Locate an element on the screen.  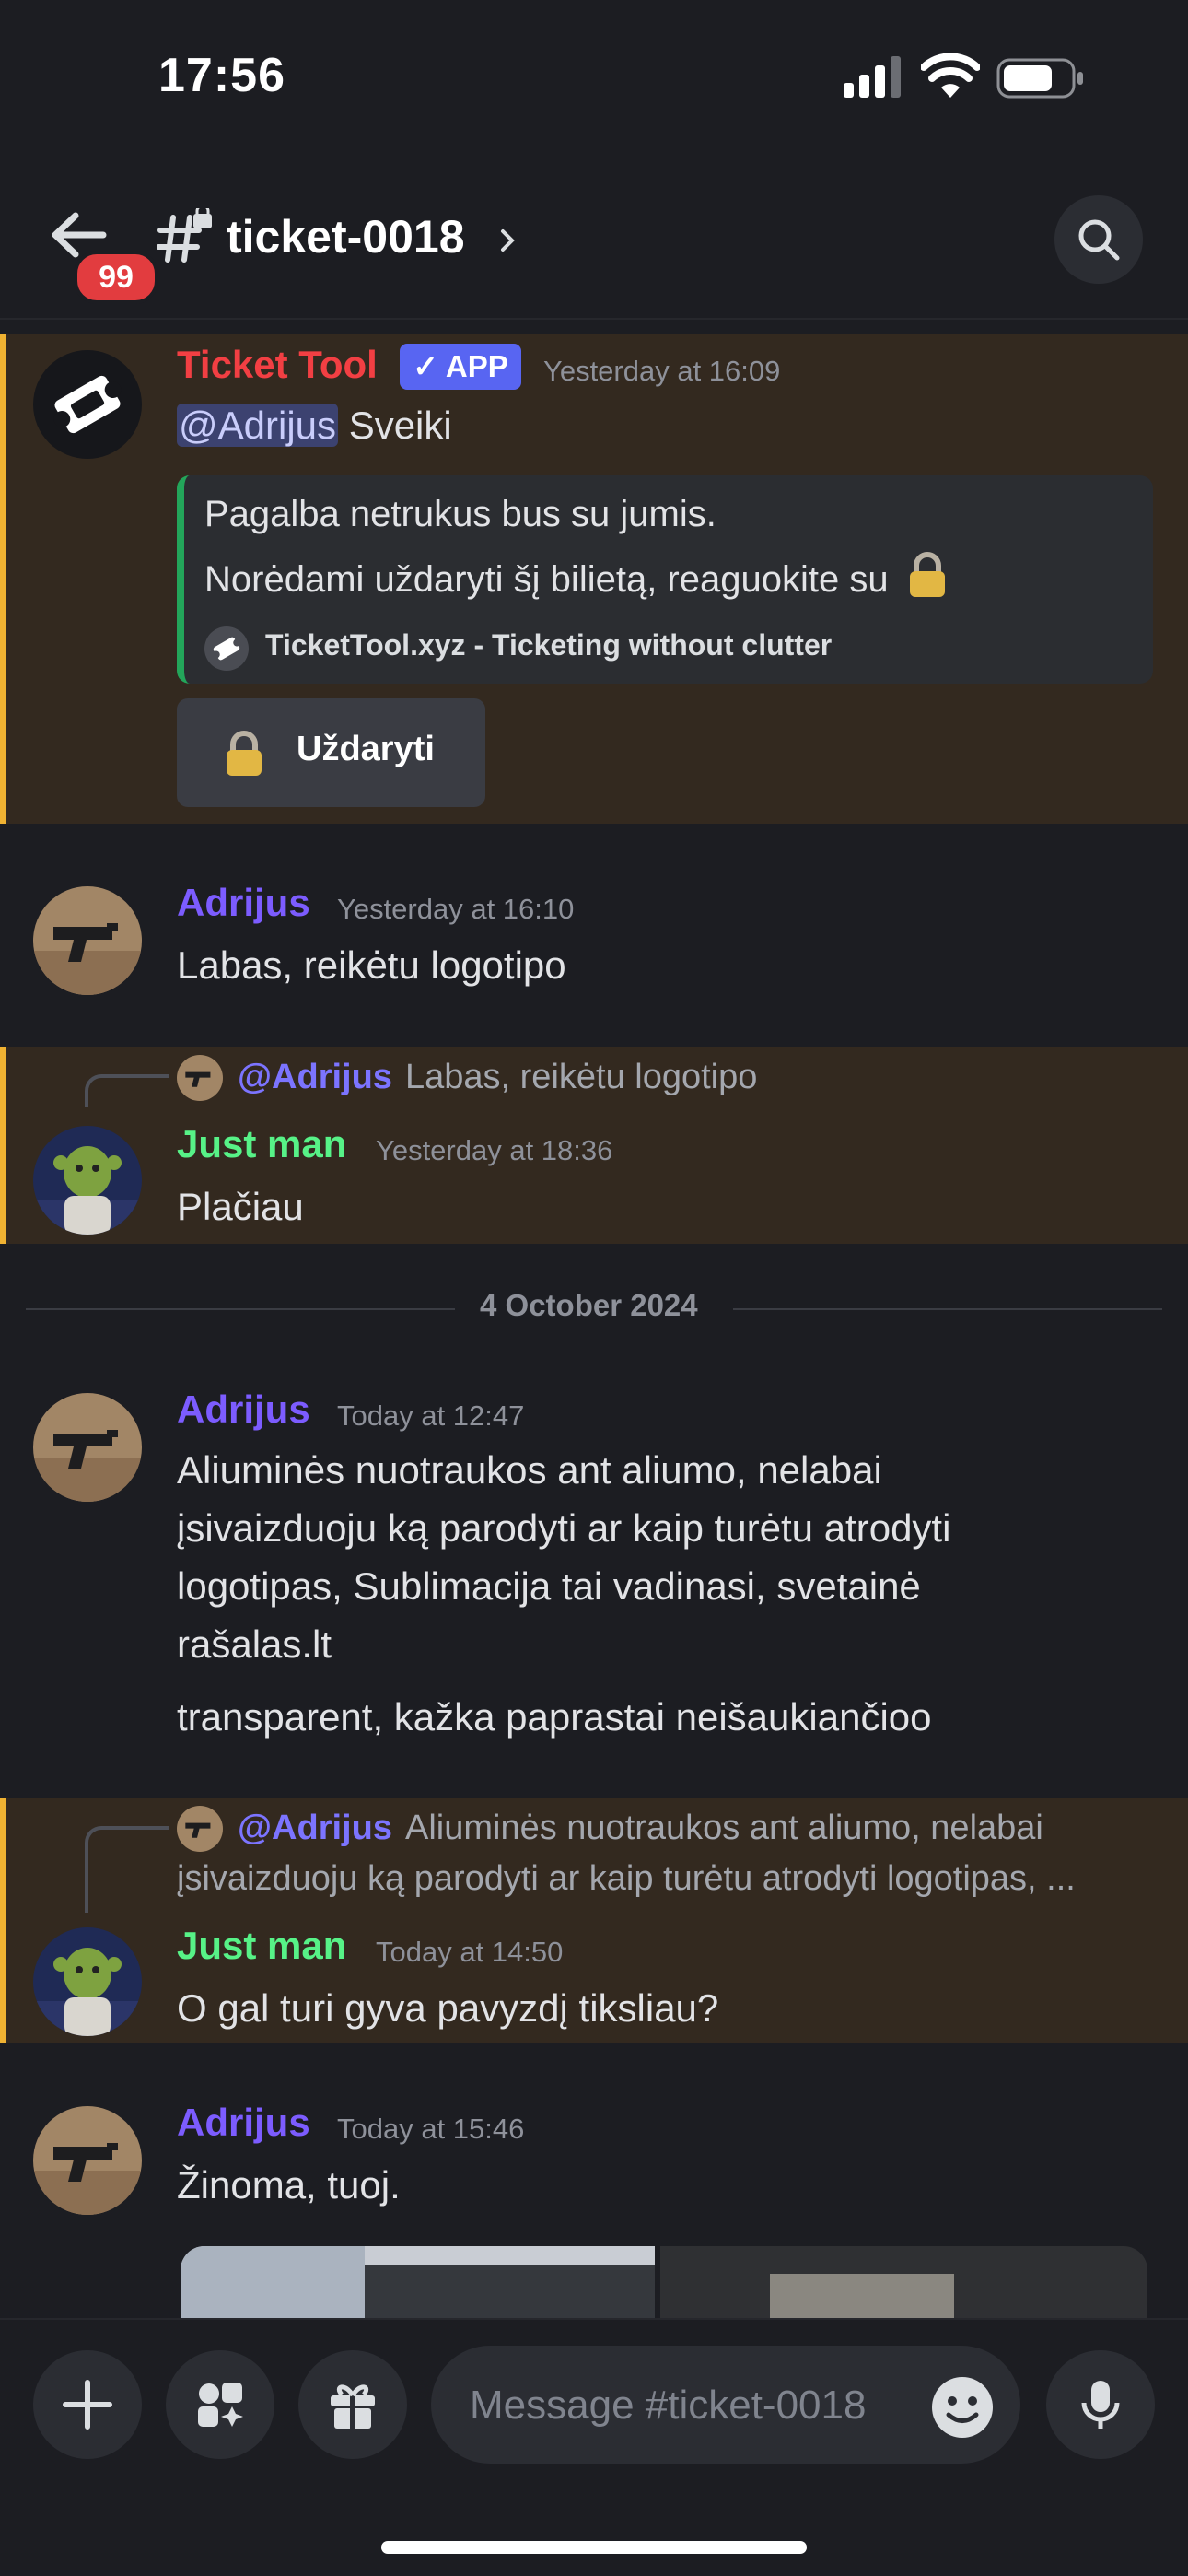
embed-footer-icon is located at coordinates (226, 648).